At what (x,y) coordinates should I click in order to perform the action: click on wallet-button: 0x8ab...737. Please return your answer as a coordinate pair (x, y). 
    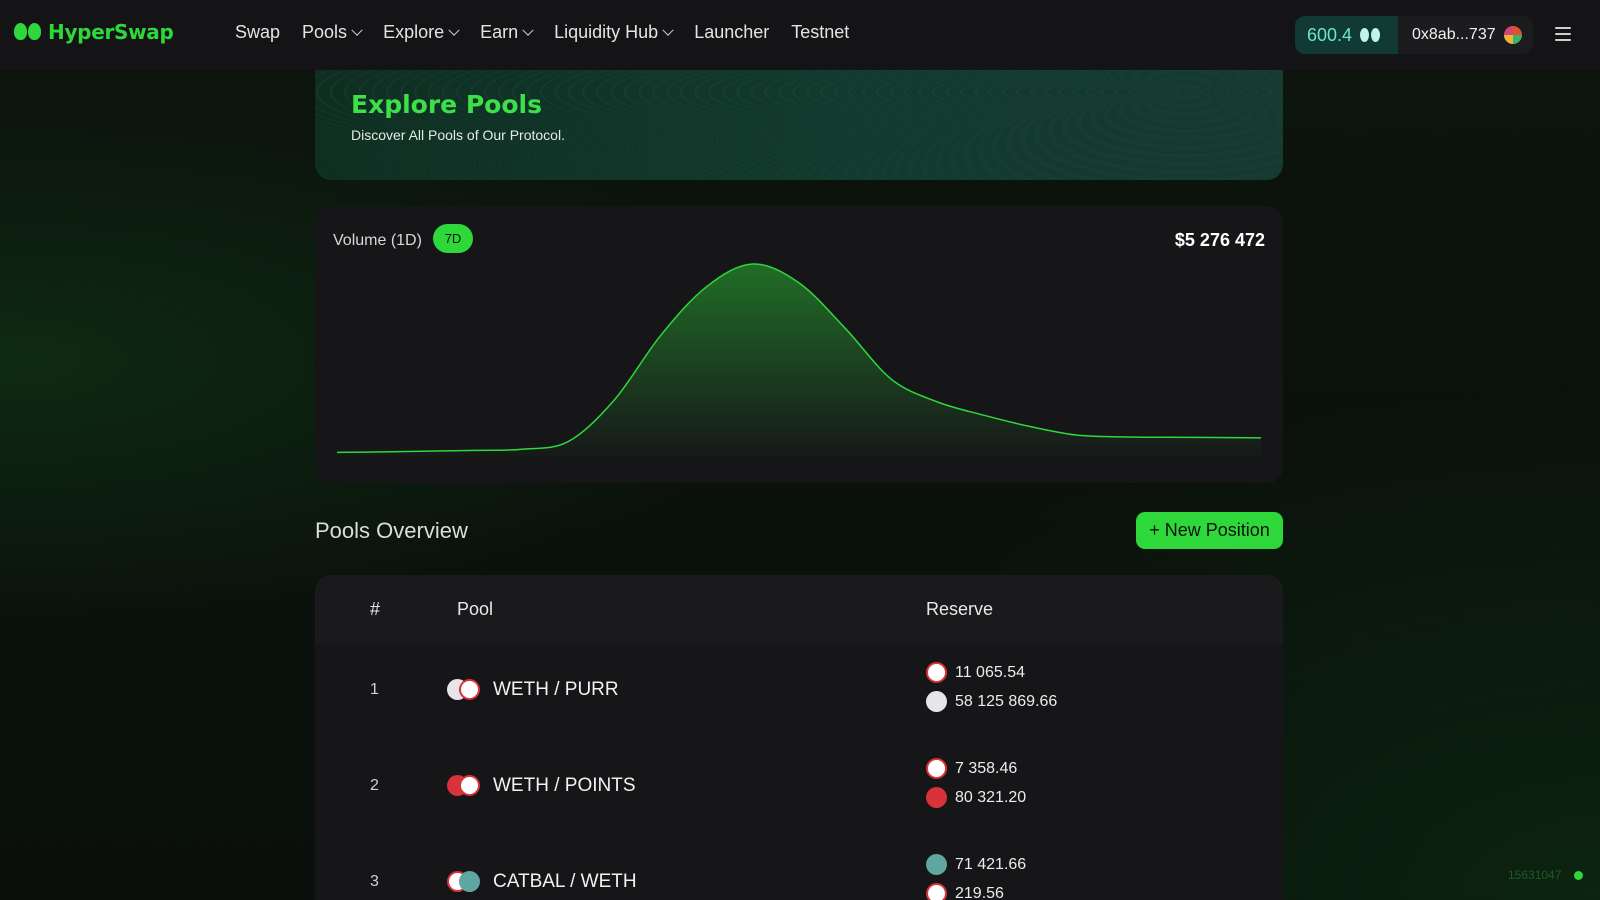
    Looking at the image, I should click on (1465, 35).